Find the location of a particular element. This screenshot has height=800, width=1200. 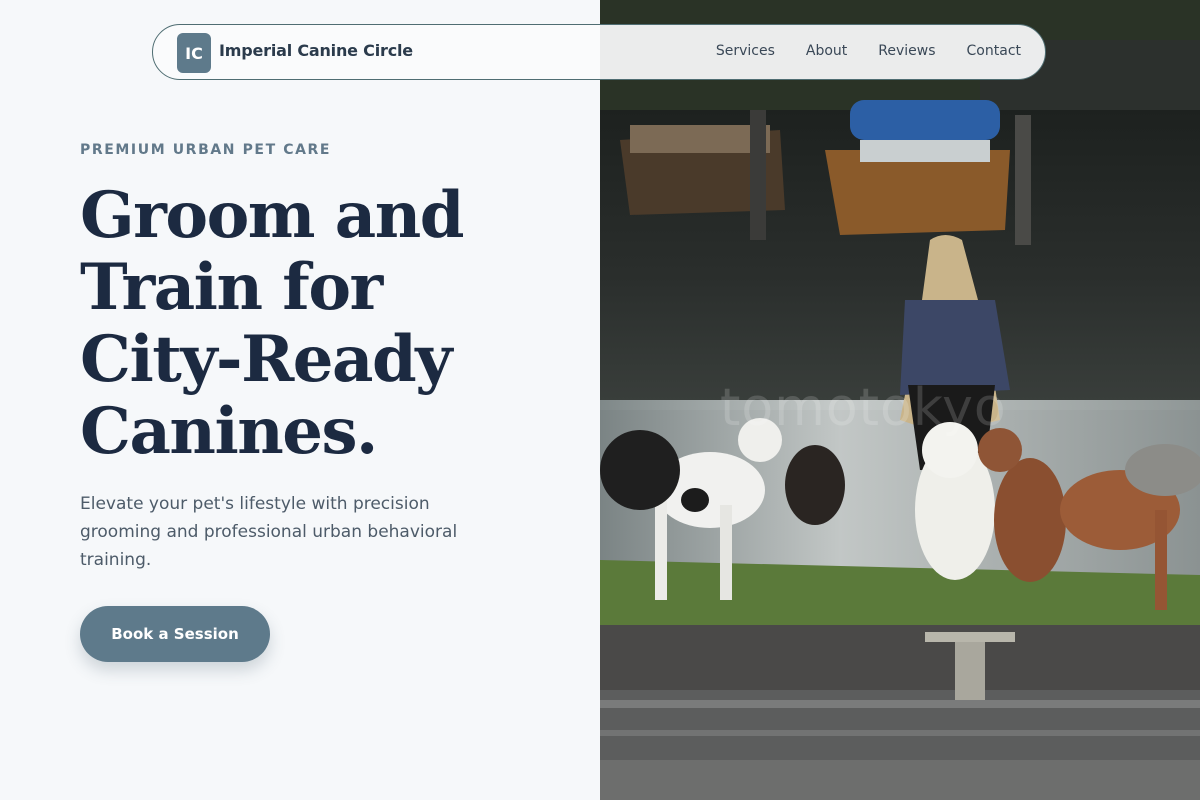

photo-watermark: tomotokyo is located at coordinates (863, 408).